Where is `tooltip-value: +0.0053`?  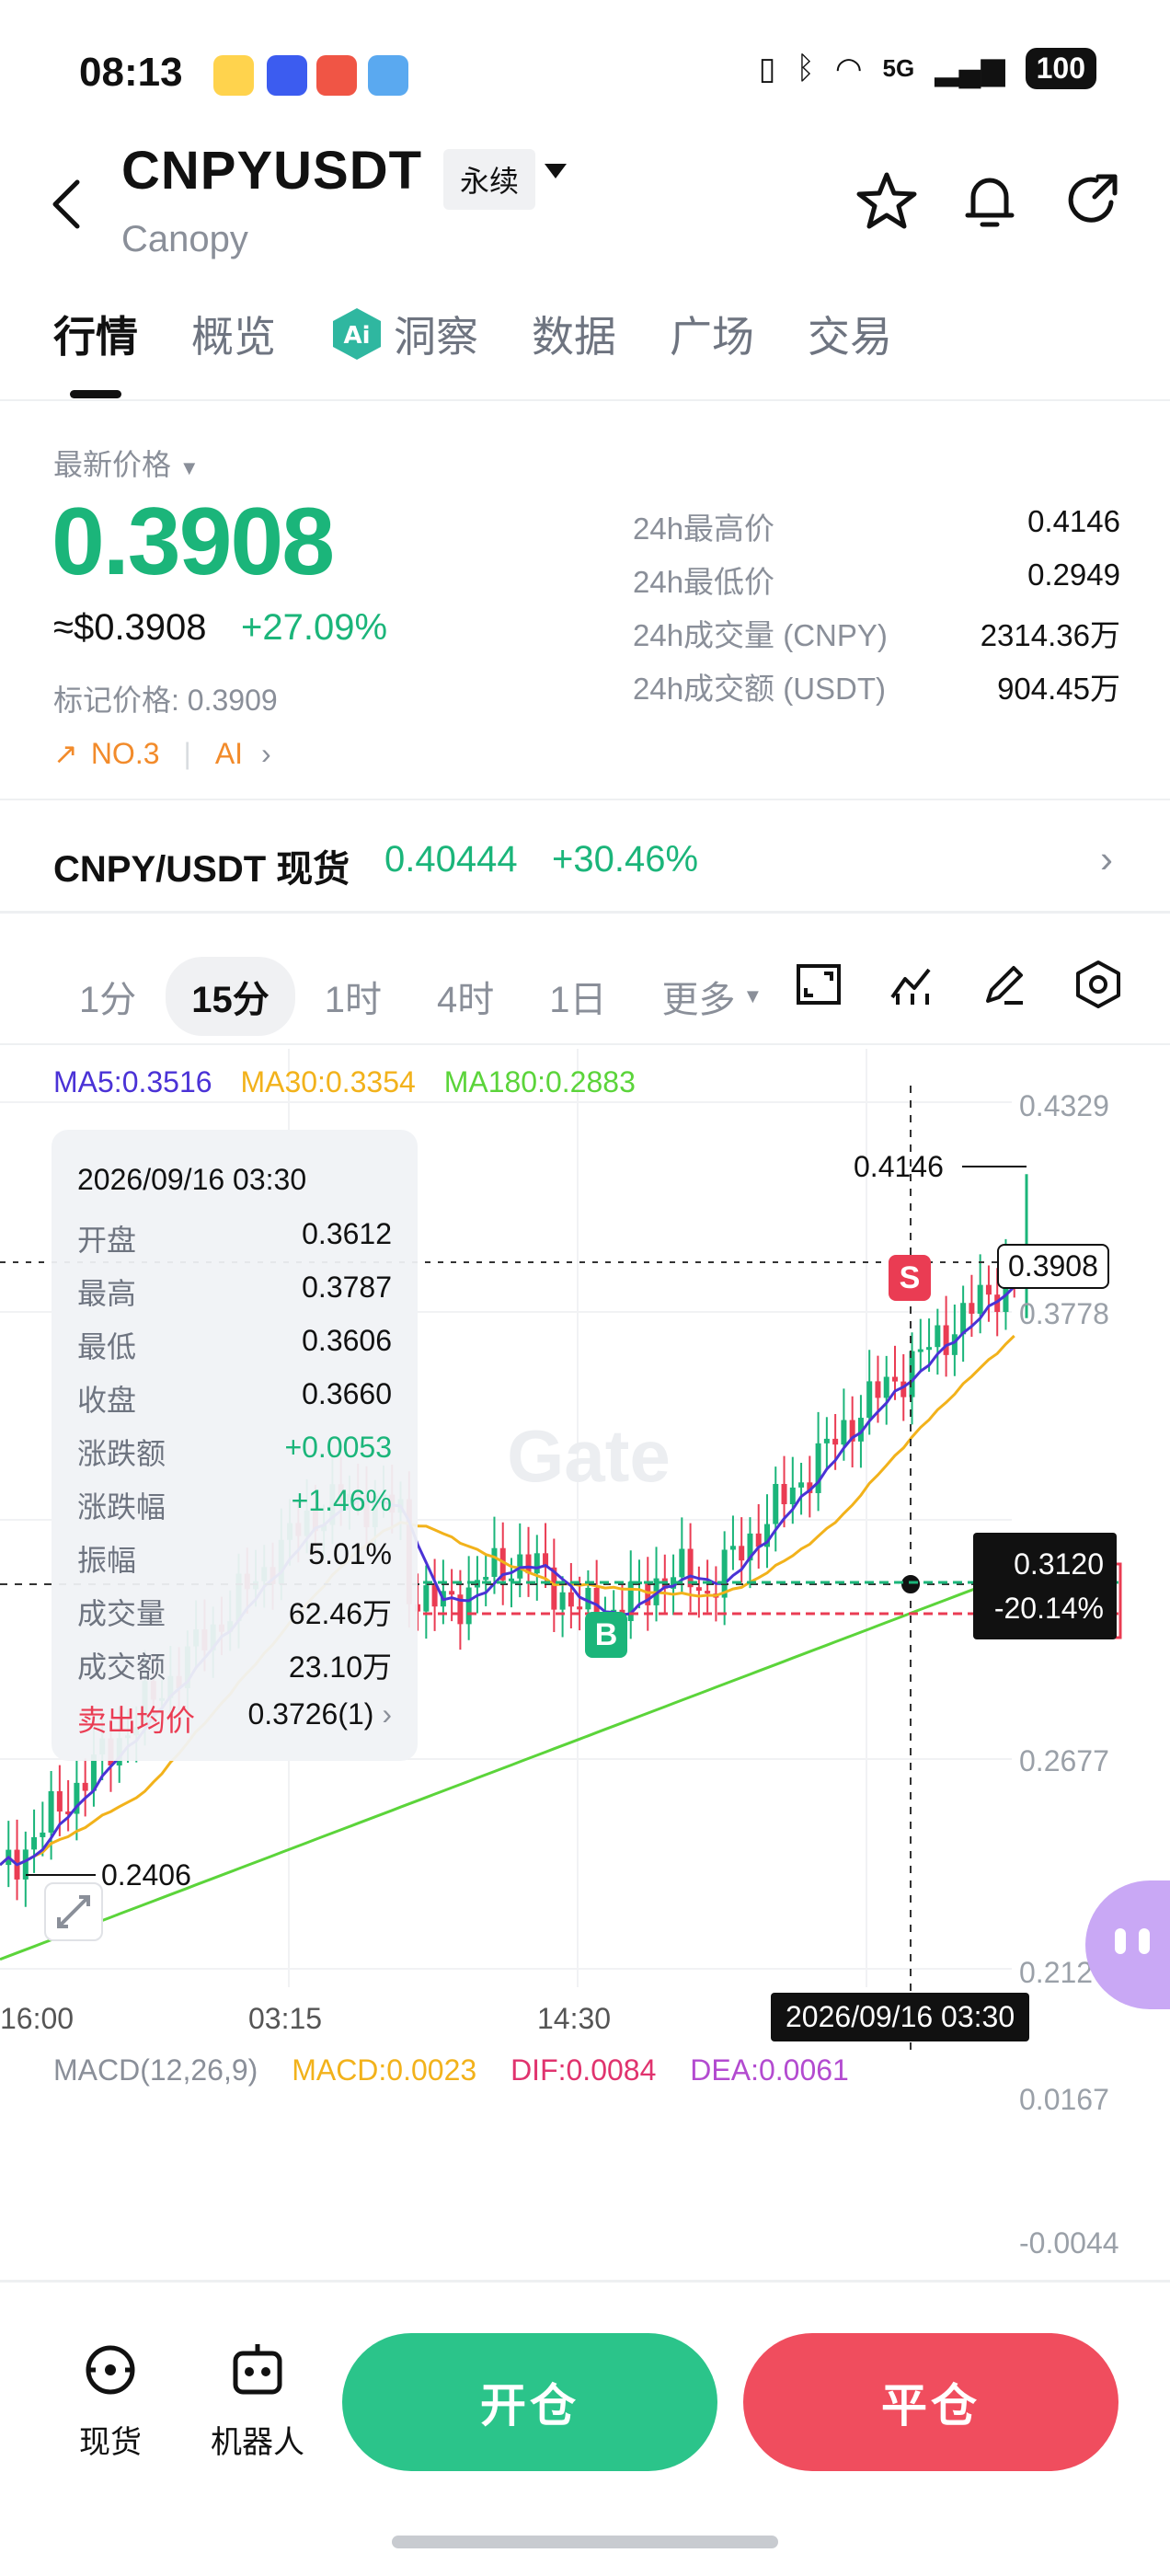
tooltip-value: +0.0053 is located at coordinates (338, 1447).